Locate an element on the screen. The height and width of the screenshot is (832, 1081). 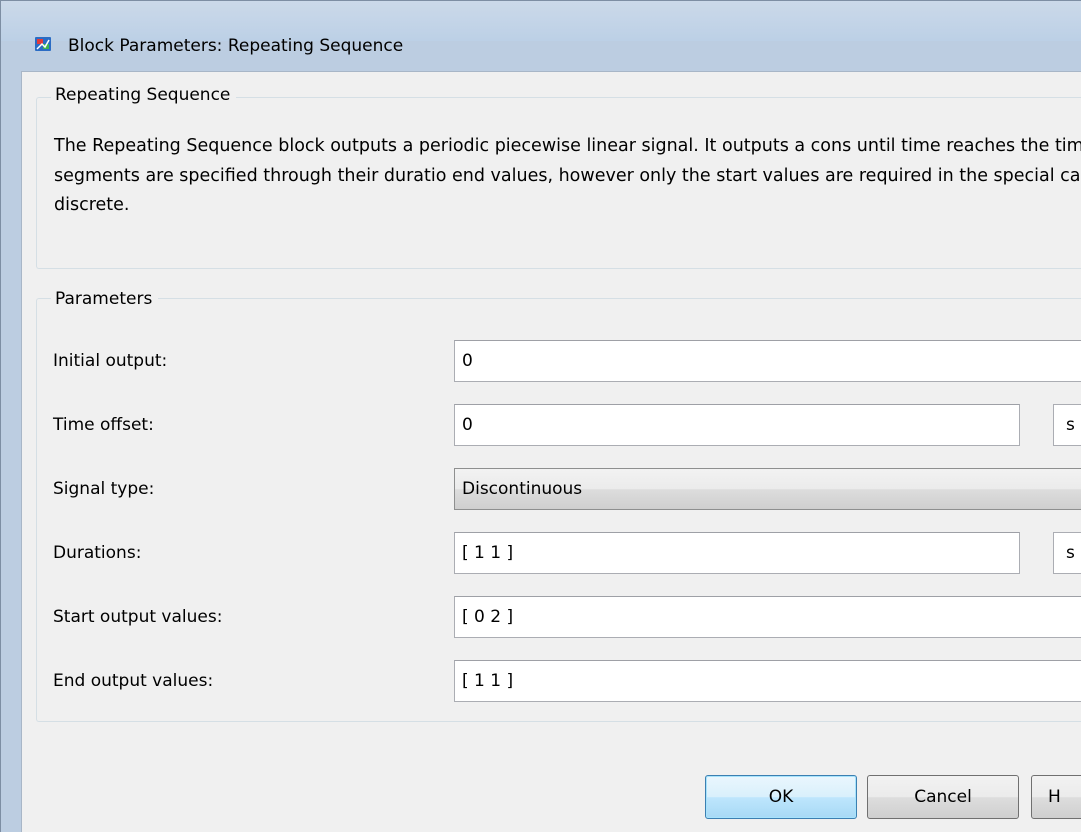
time-offset-field: 0 is located at coordinates (737, 425).